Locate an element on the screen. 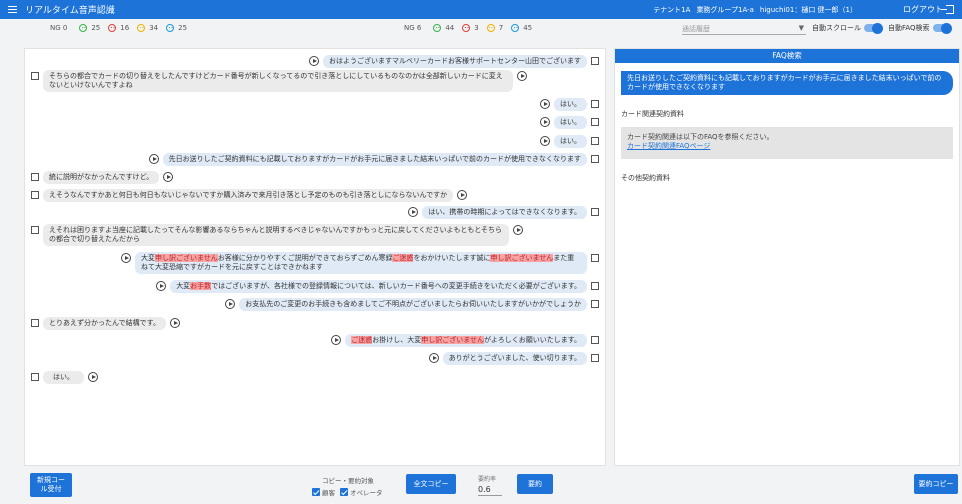 This screenshot has height=504, width=962. message-text: おはようございますマルベリーカードお客様サポートセンター山田でございます is located at coordinates (455, 61).